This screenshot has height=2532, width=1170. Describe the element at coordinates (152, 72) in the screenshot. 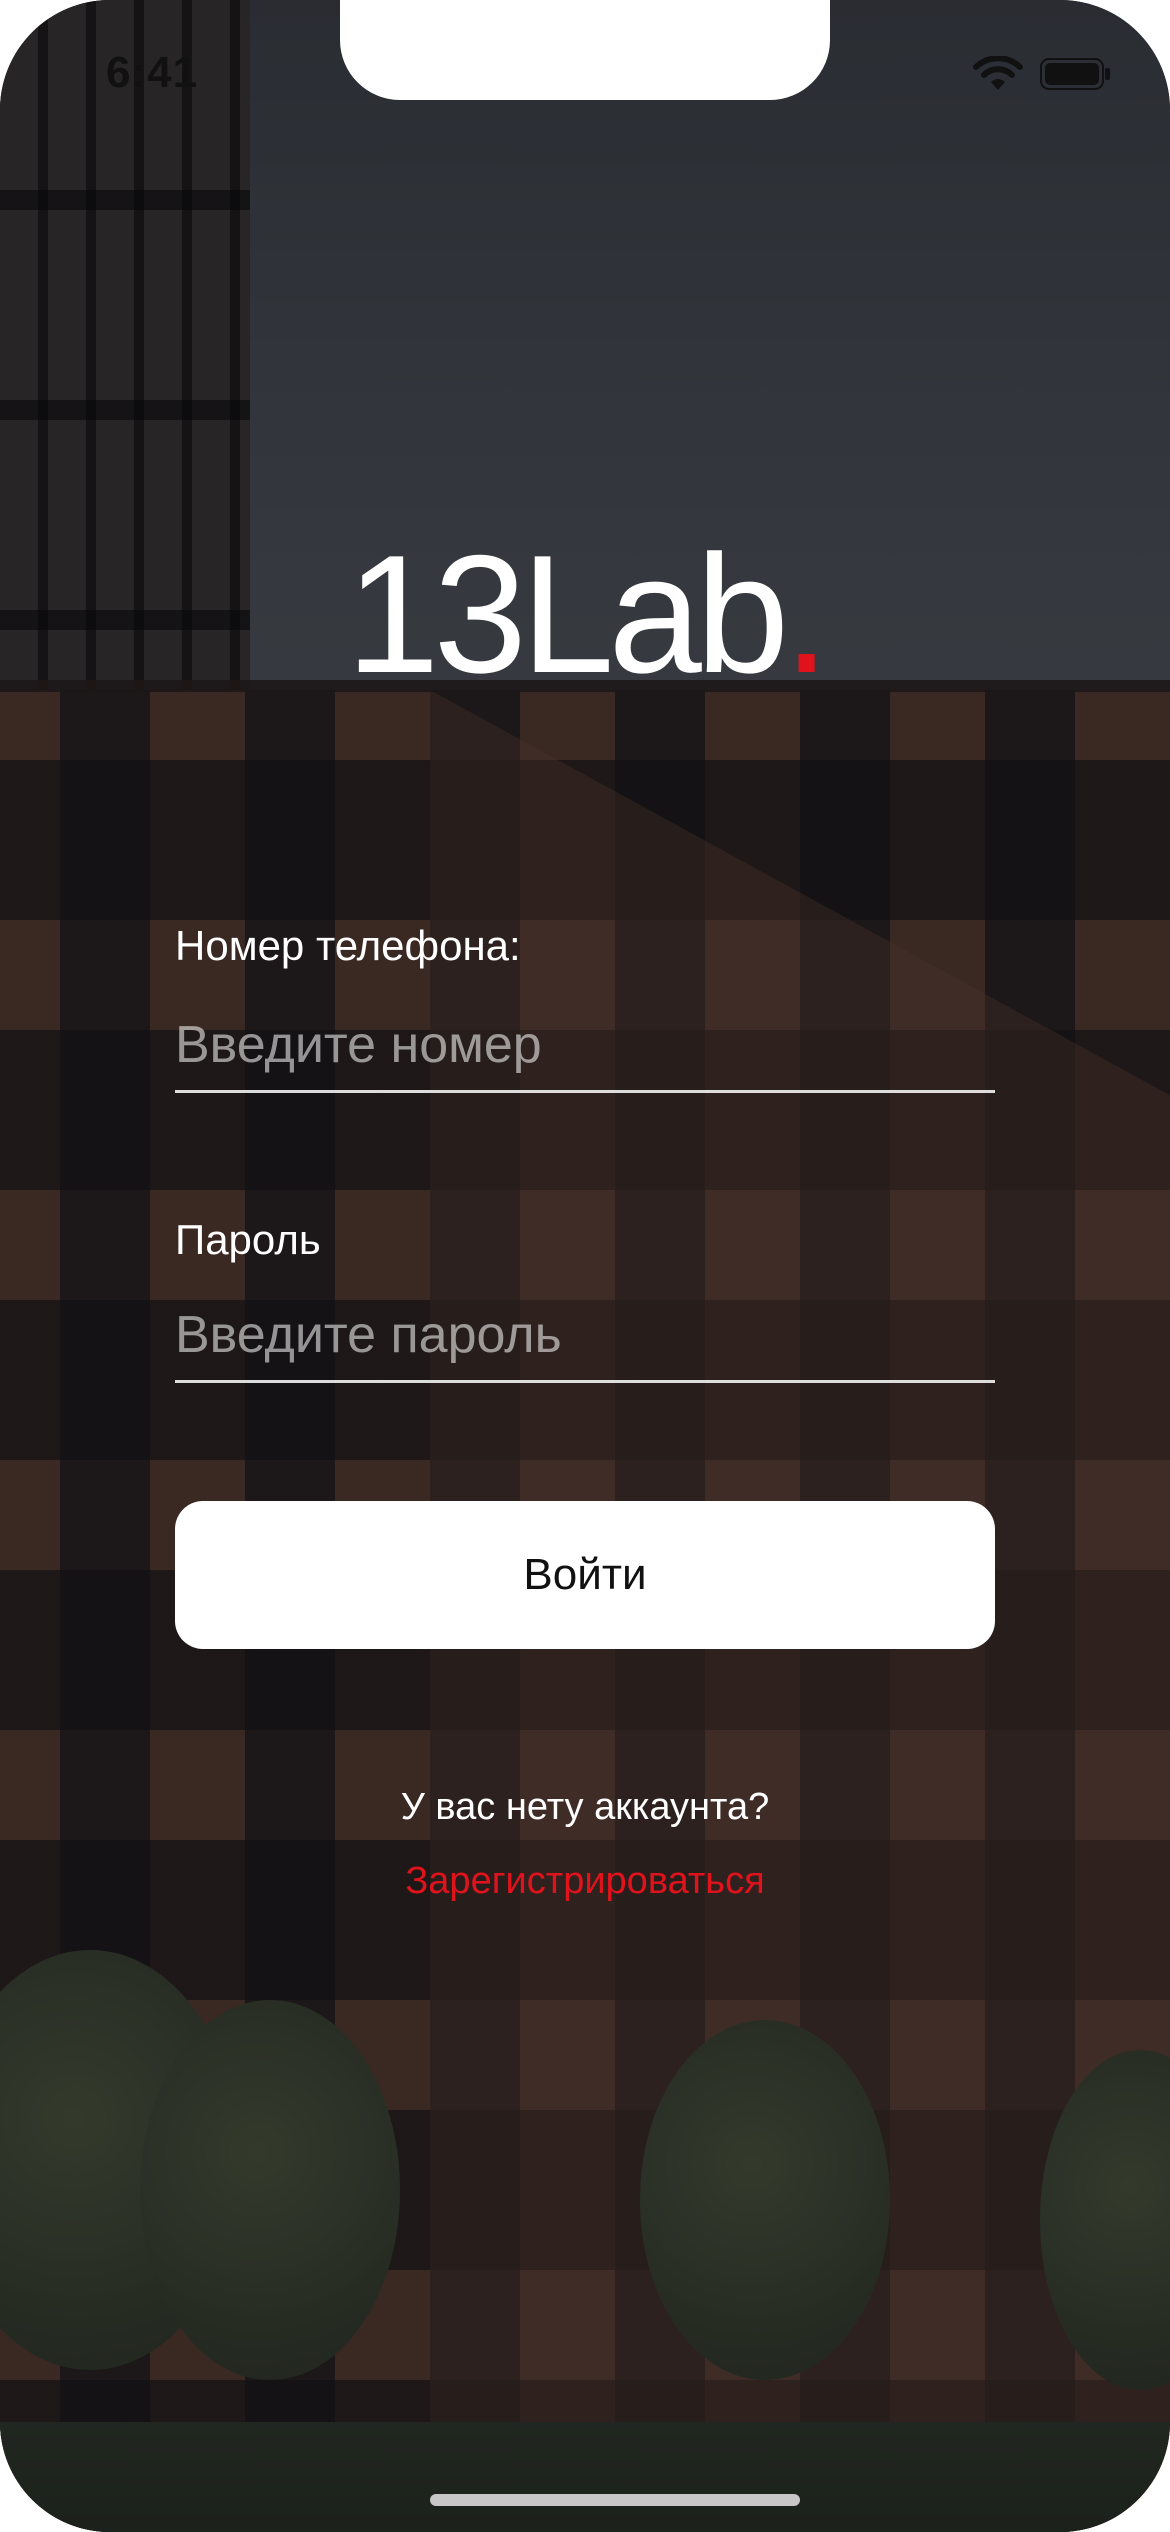

I see `status-time: 6:41` at that location.